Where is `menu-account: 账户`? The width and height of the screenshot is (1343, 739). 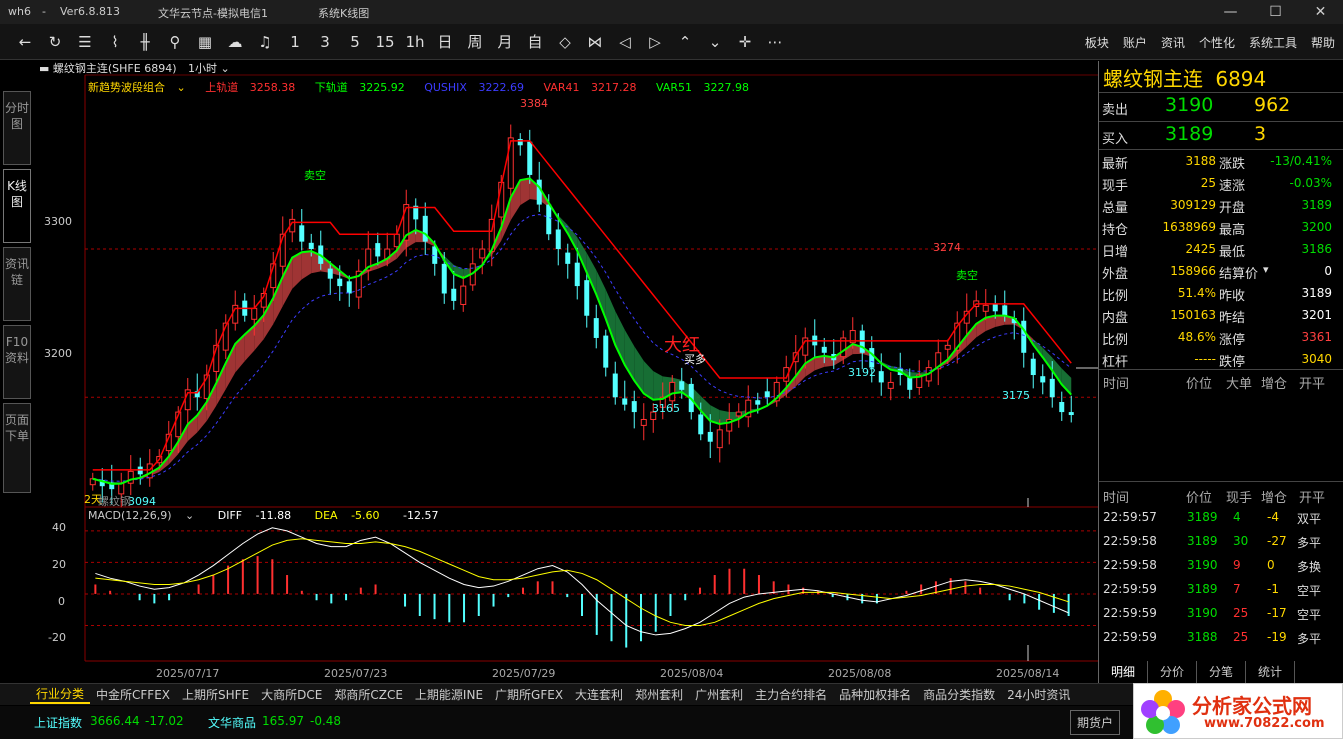 menu-account: 账户 is located at coordinates (1135, 42).